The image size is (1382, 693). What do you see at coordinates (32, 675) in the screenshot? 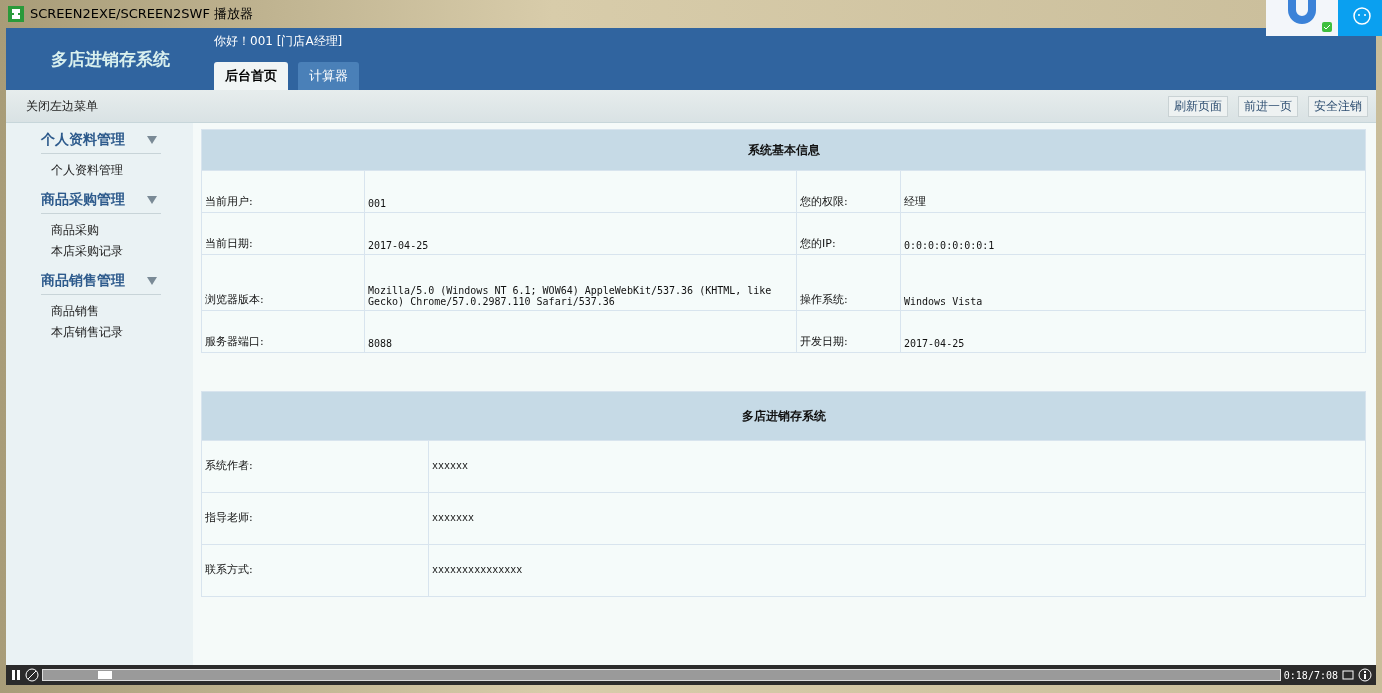
I see `mute-icon` at bounding box center [32, 675].